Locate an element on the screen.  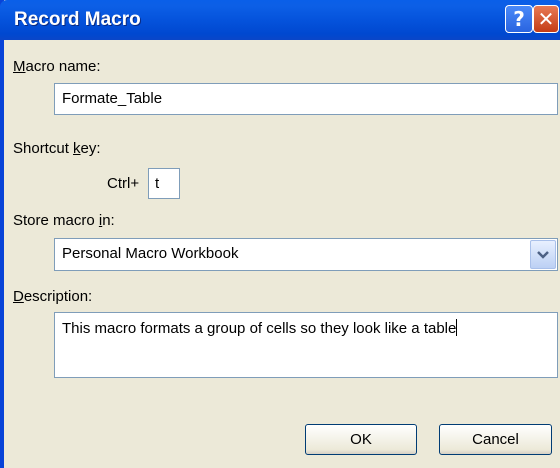
store-macro-label: Store macro in: is located at coordinates (64, 220).